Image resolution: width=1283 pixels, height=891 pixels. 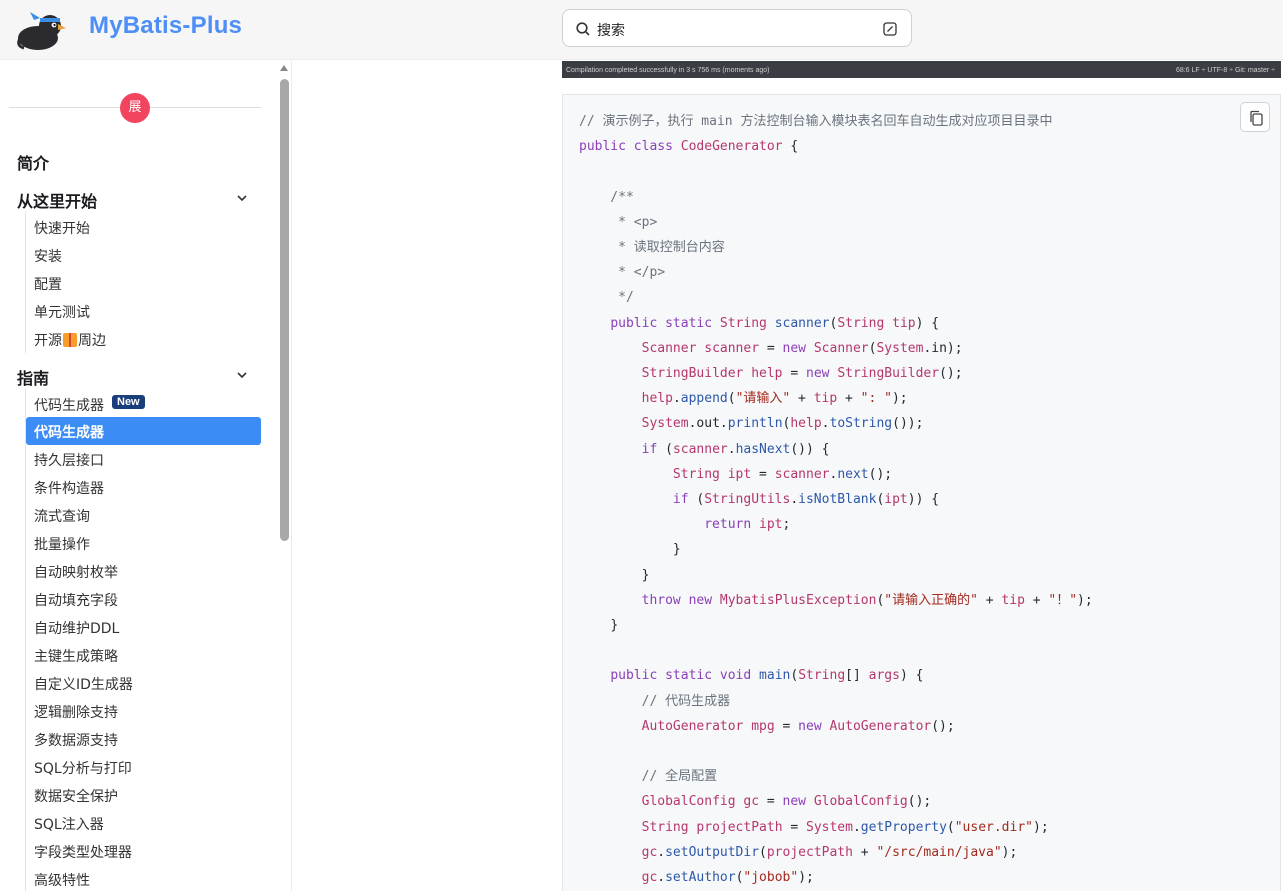 I want to click on sidebar-item-data-security: 数据安全保护, so click(x=76, y=796).